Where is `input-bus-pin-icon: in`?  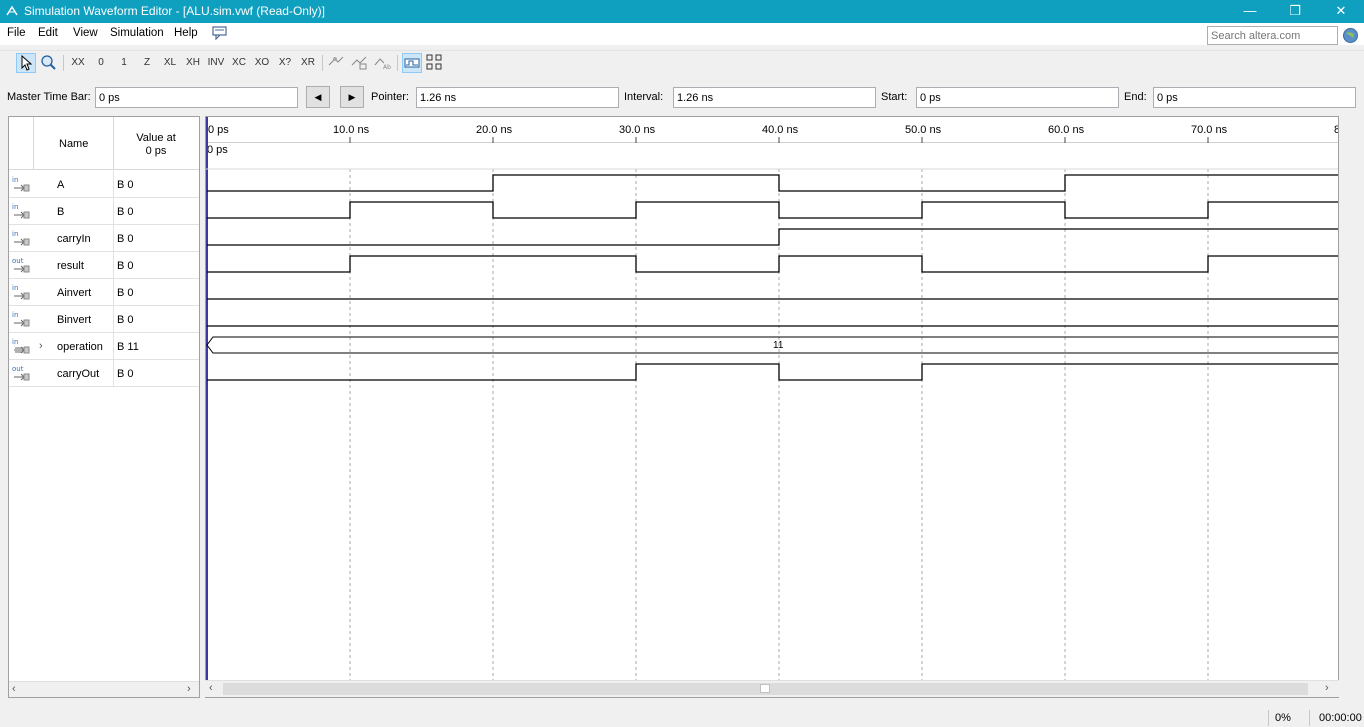 input-bus-pin-icon: in is located at coordinates (21, 346).